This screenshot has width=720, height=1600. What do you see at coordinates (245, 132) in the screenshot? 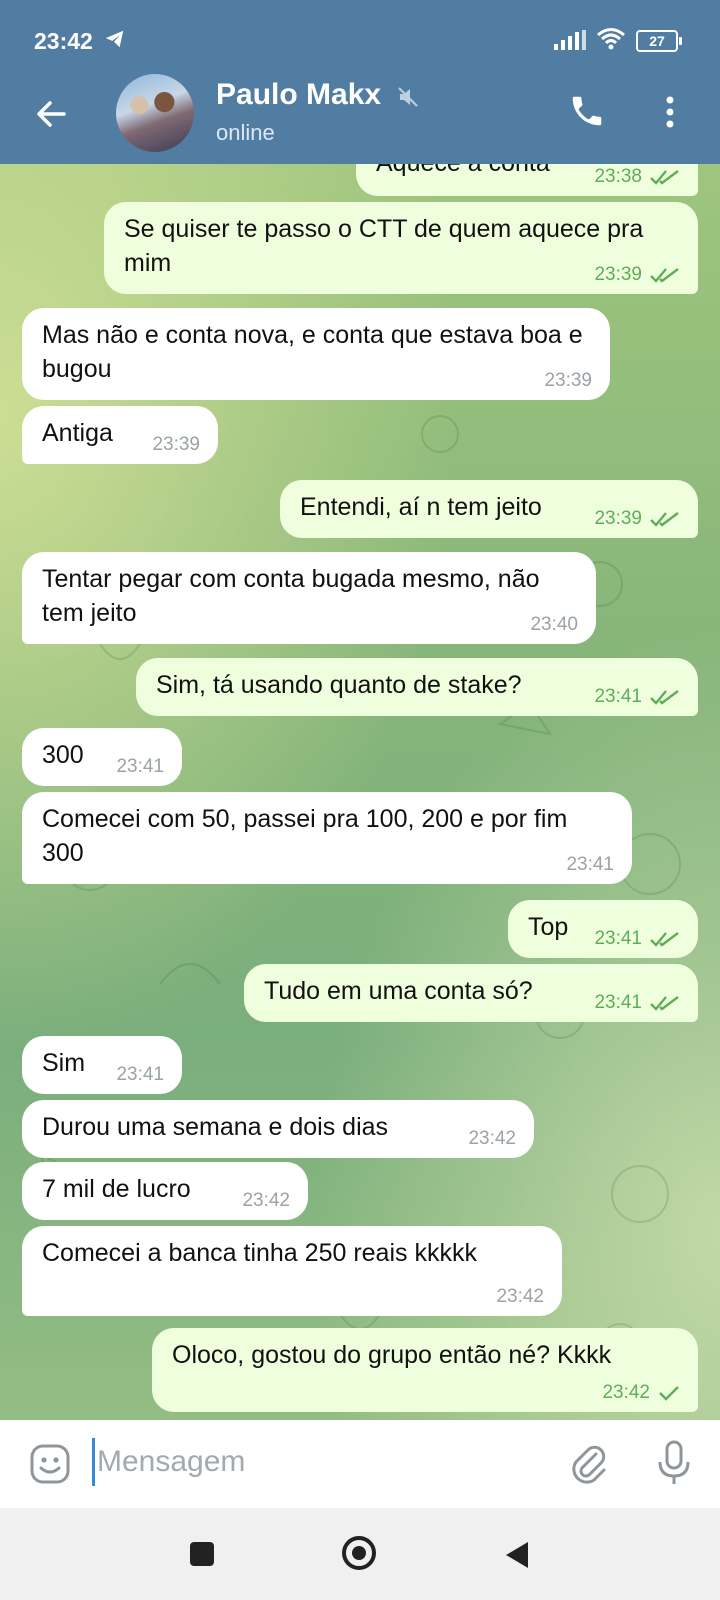
I see `contact-status: online` at bounding box center [245, 132].